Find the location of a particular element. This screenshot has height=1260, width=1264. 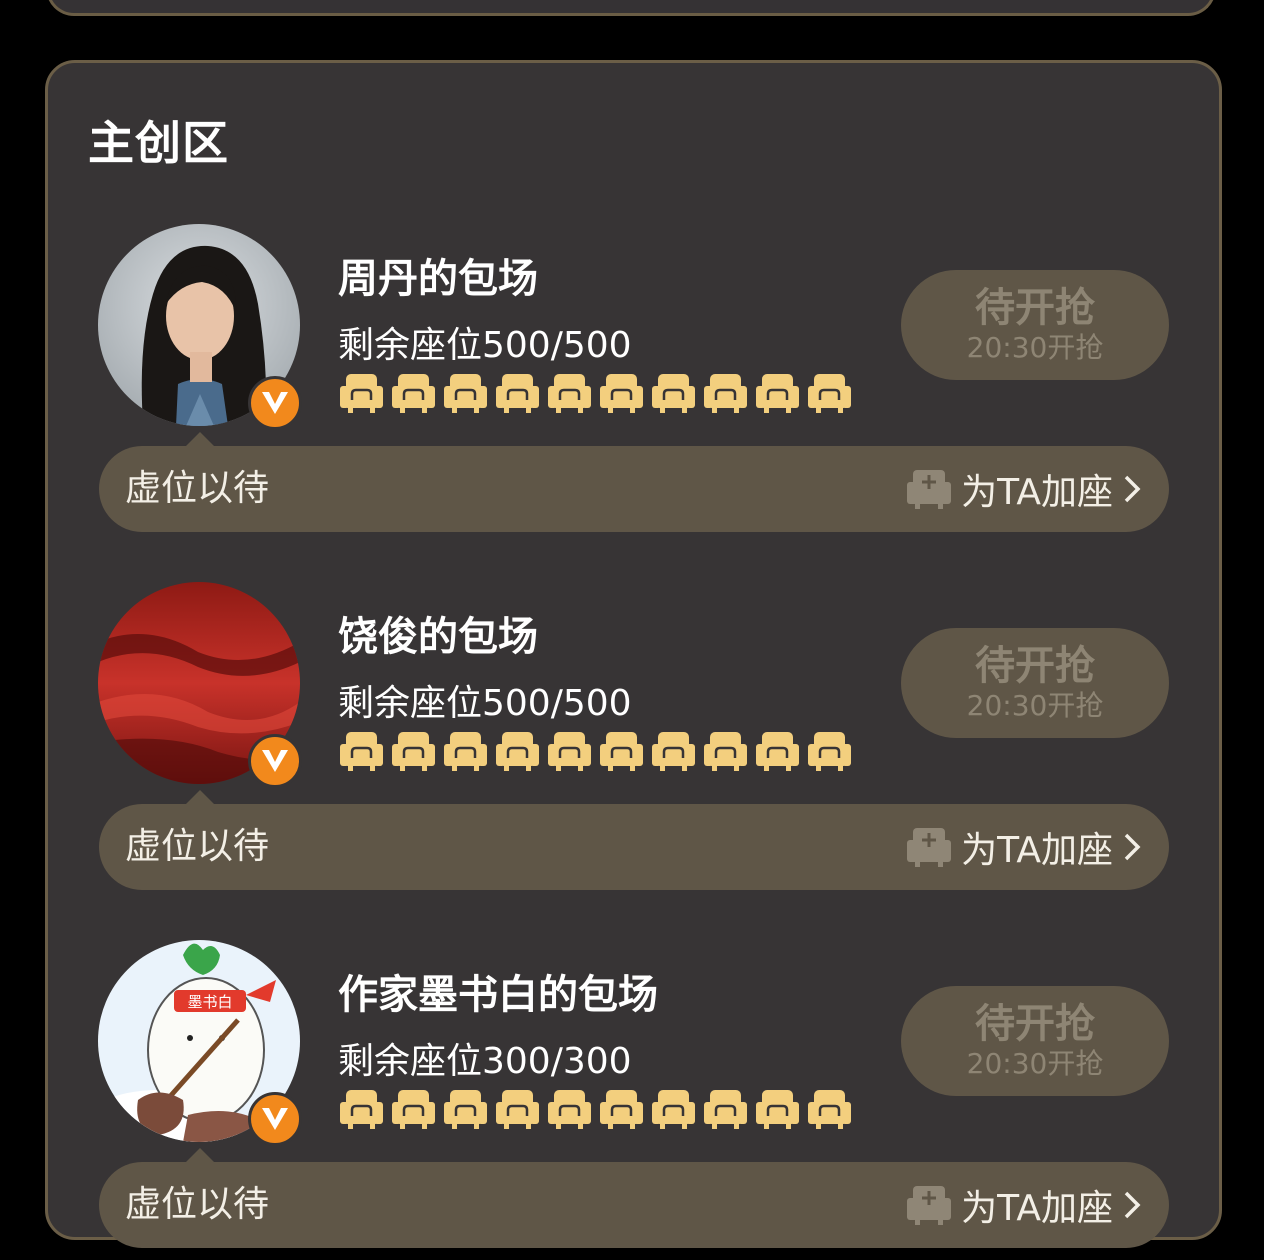

entry-name: 饶俊的包场 is located at coordinates (438, 637).